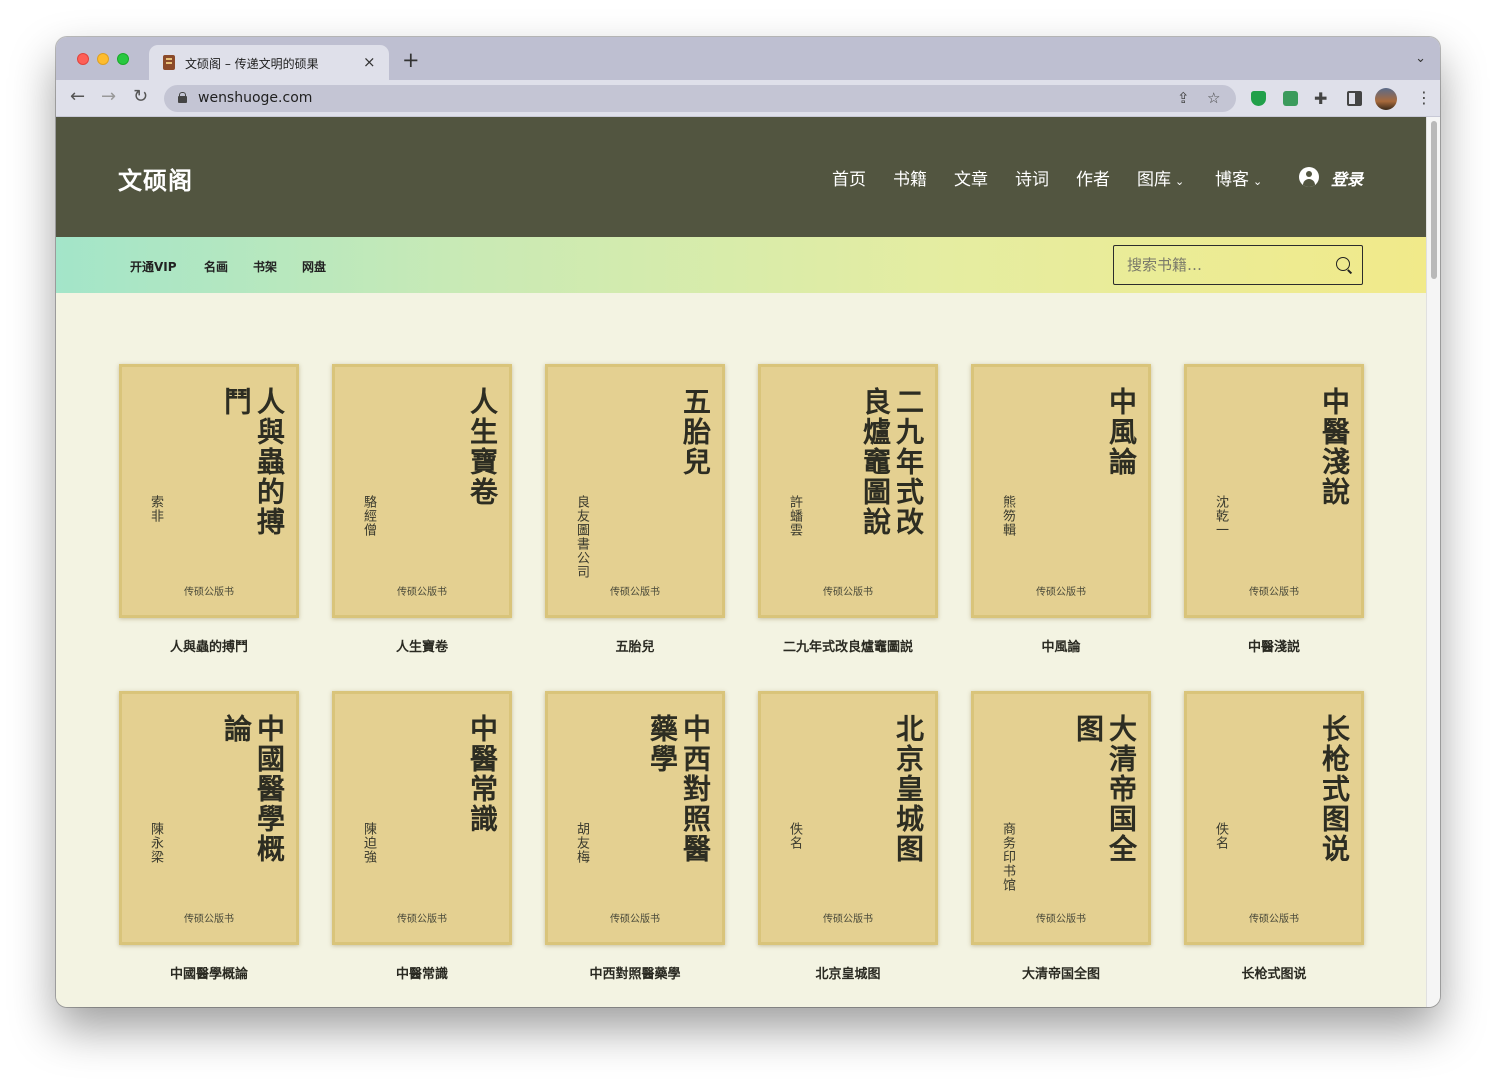  I want to click on nav-articles: 文章, so click(971, 177).